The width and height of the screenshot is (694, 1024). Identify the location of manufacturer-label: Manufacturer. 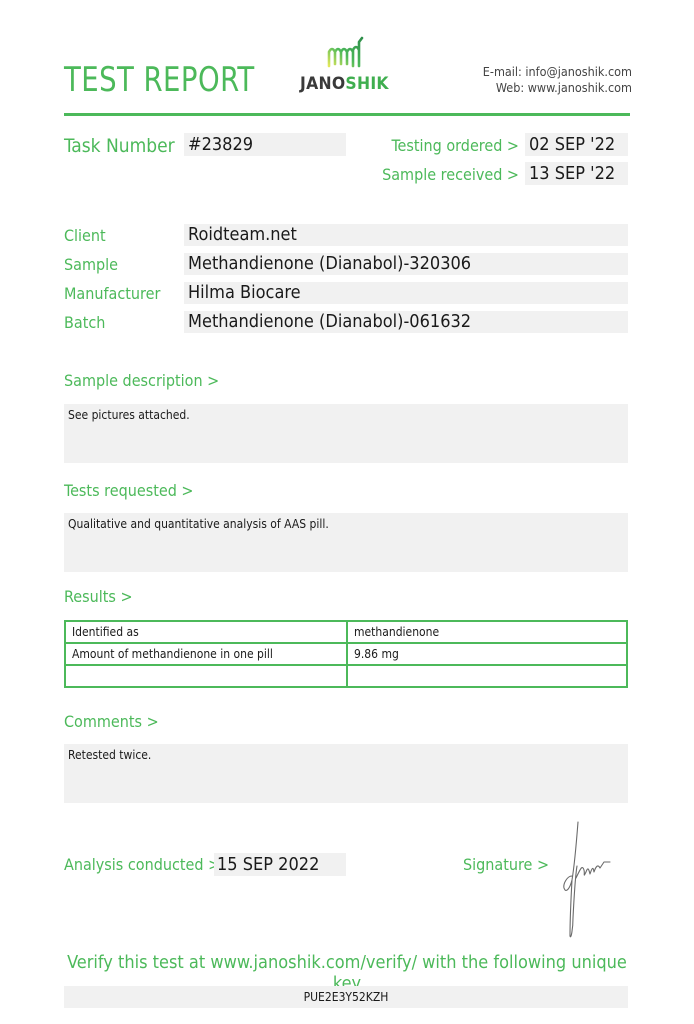
(112, 293).